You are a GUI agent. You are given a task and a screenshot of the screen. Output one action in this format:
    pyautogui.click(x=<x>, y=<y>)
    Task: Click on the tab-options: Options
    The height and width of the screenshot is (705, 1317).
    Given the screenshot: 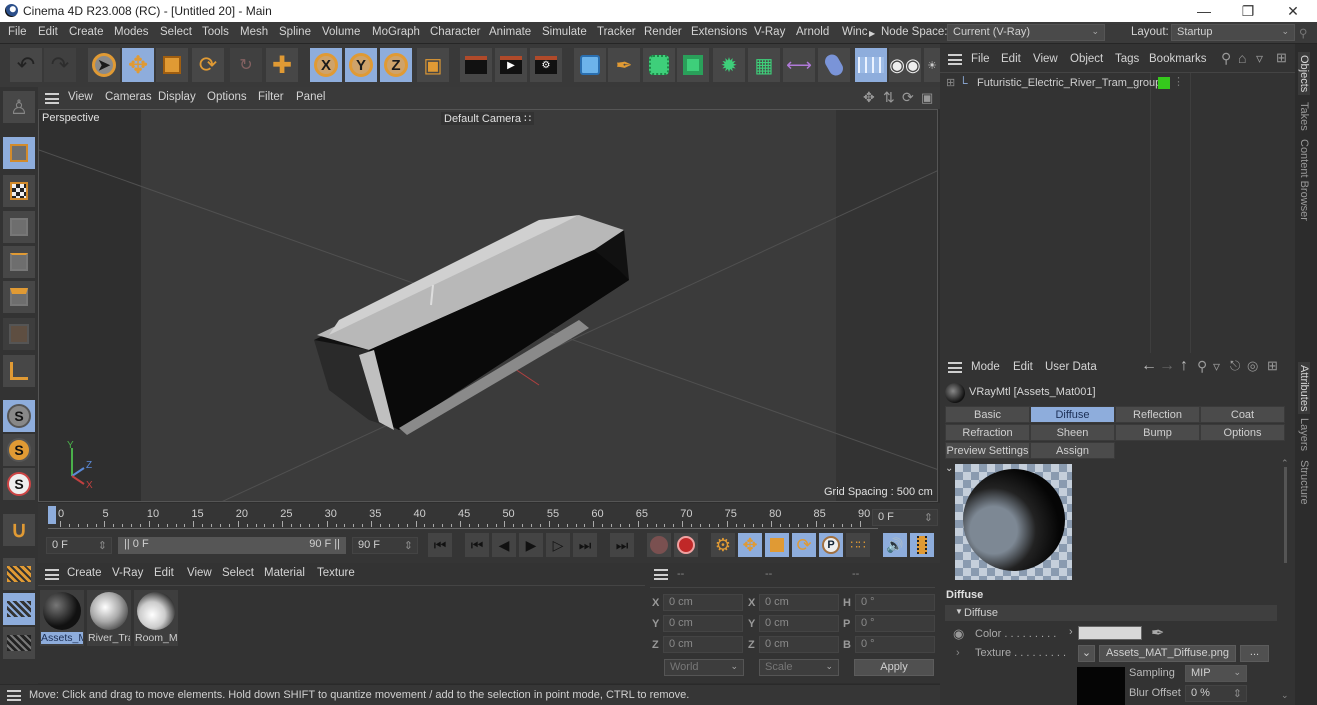 What is the action you would take?
    pyautogui.click(x=1242, y=432)
    